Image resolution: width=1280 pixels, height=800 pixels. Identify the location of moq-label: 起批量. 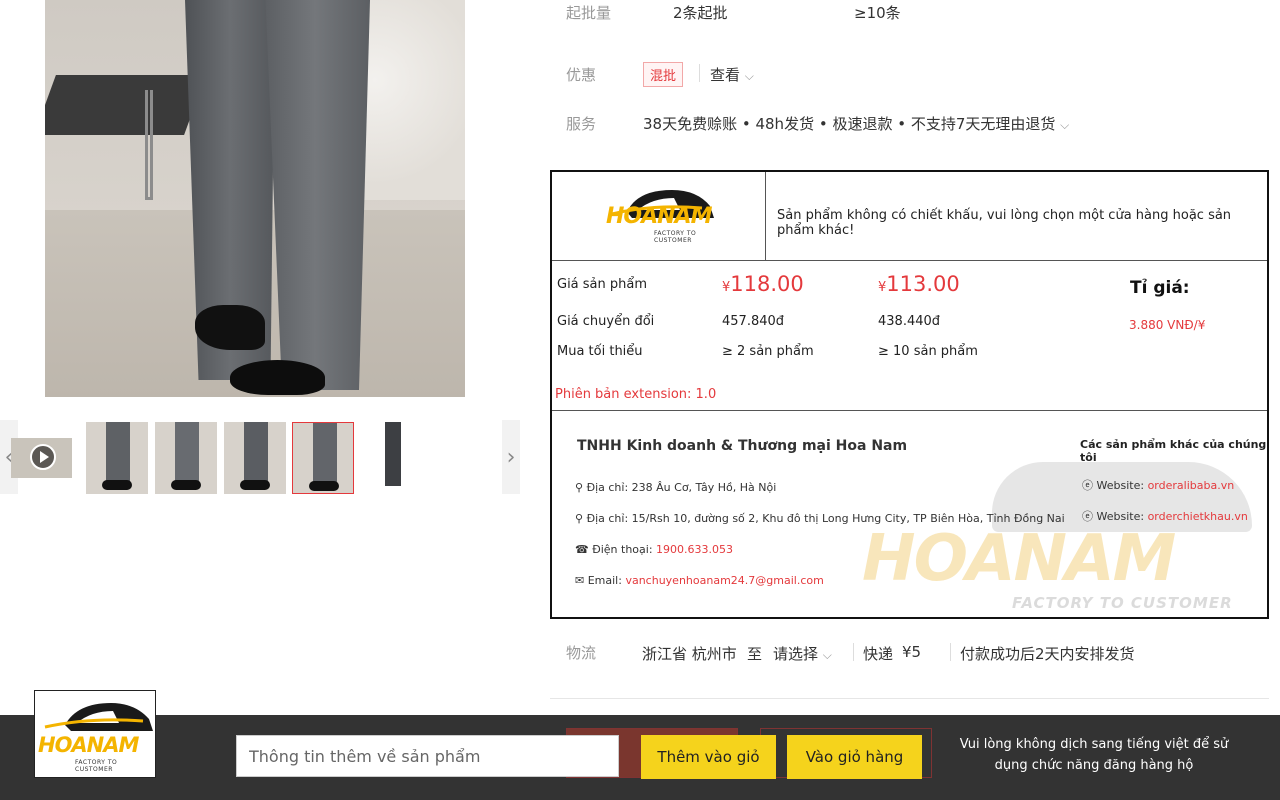
(589, 13).